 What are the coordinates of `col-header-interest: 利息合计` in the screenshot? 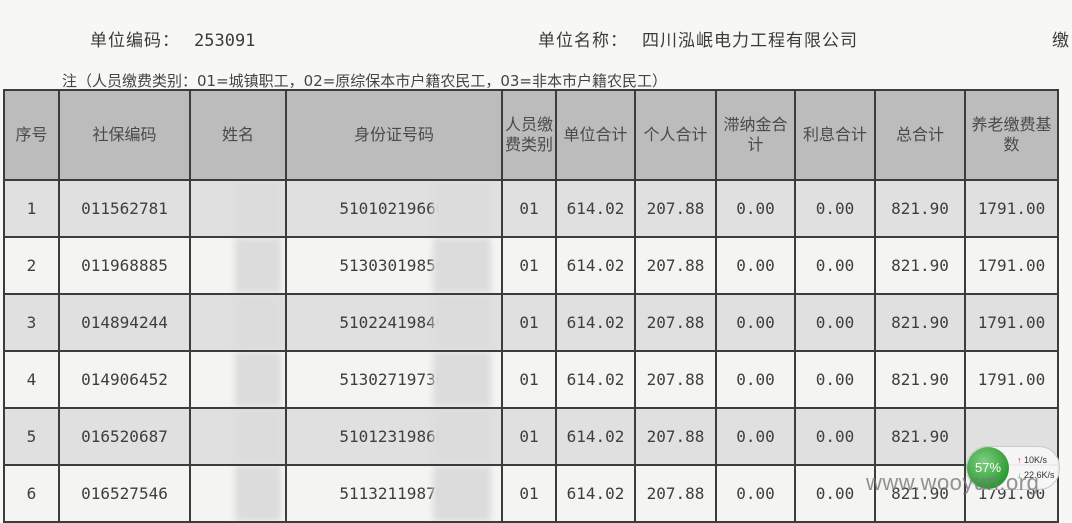 It's located at (835, 135).